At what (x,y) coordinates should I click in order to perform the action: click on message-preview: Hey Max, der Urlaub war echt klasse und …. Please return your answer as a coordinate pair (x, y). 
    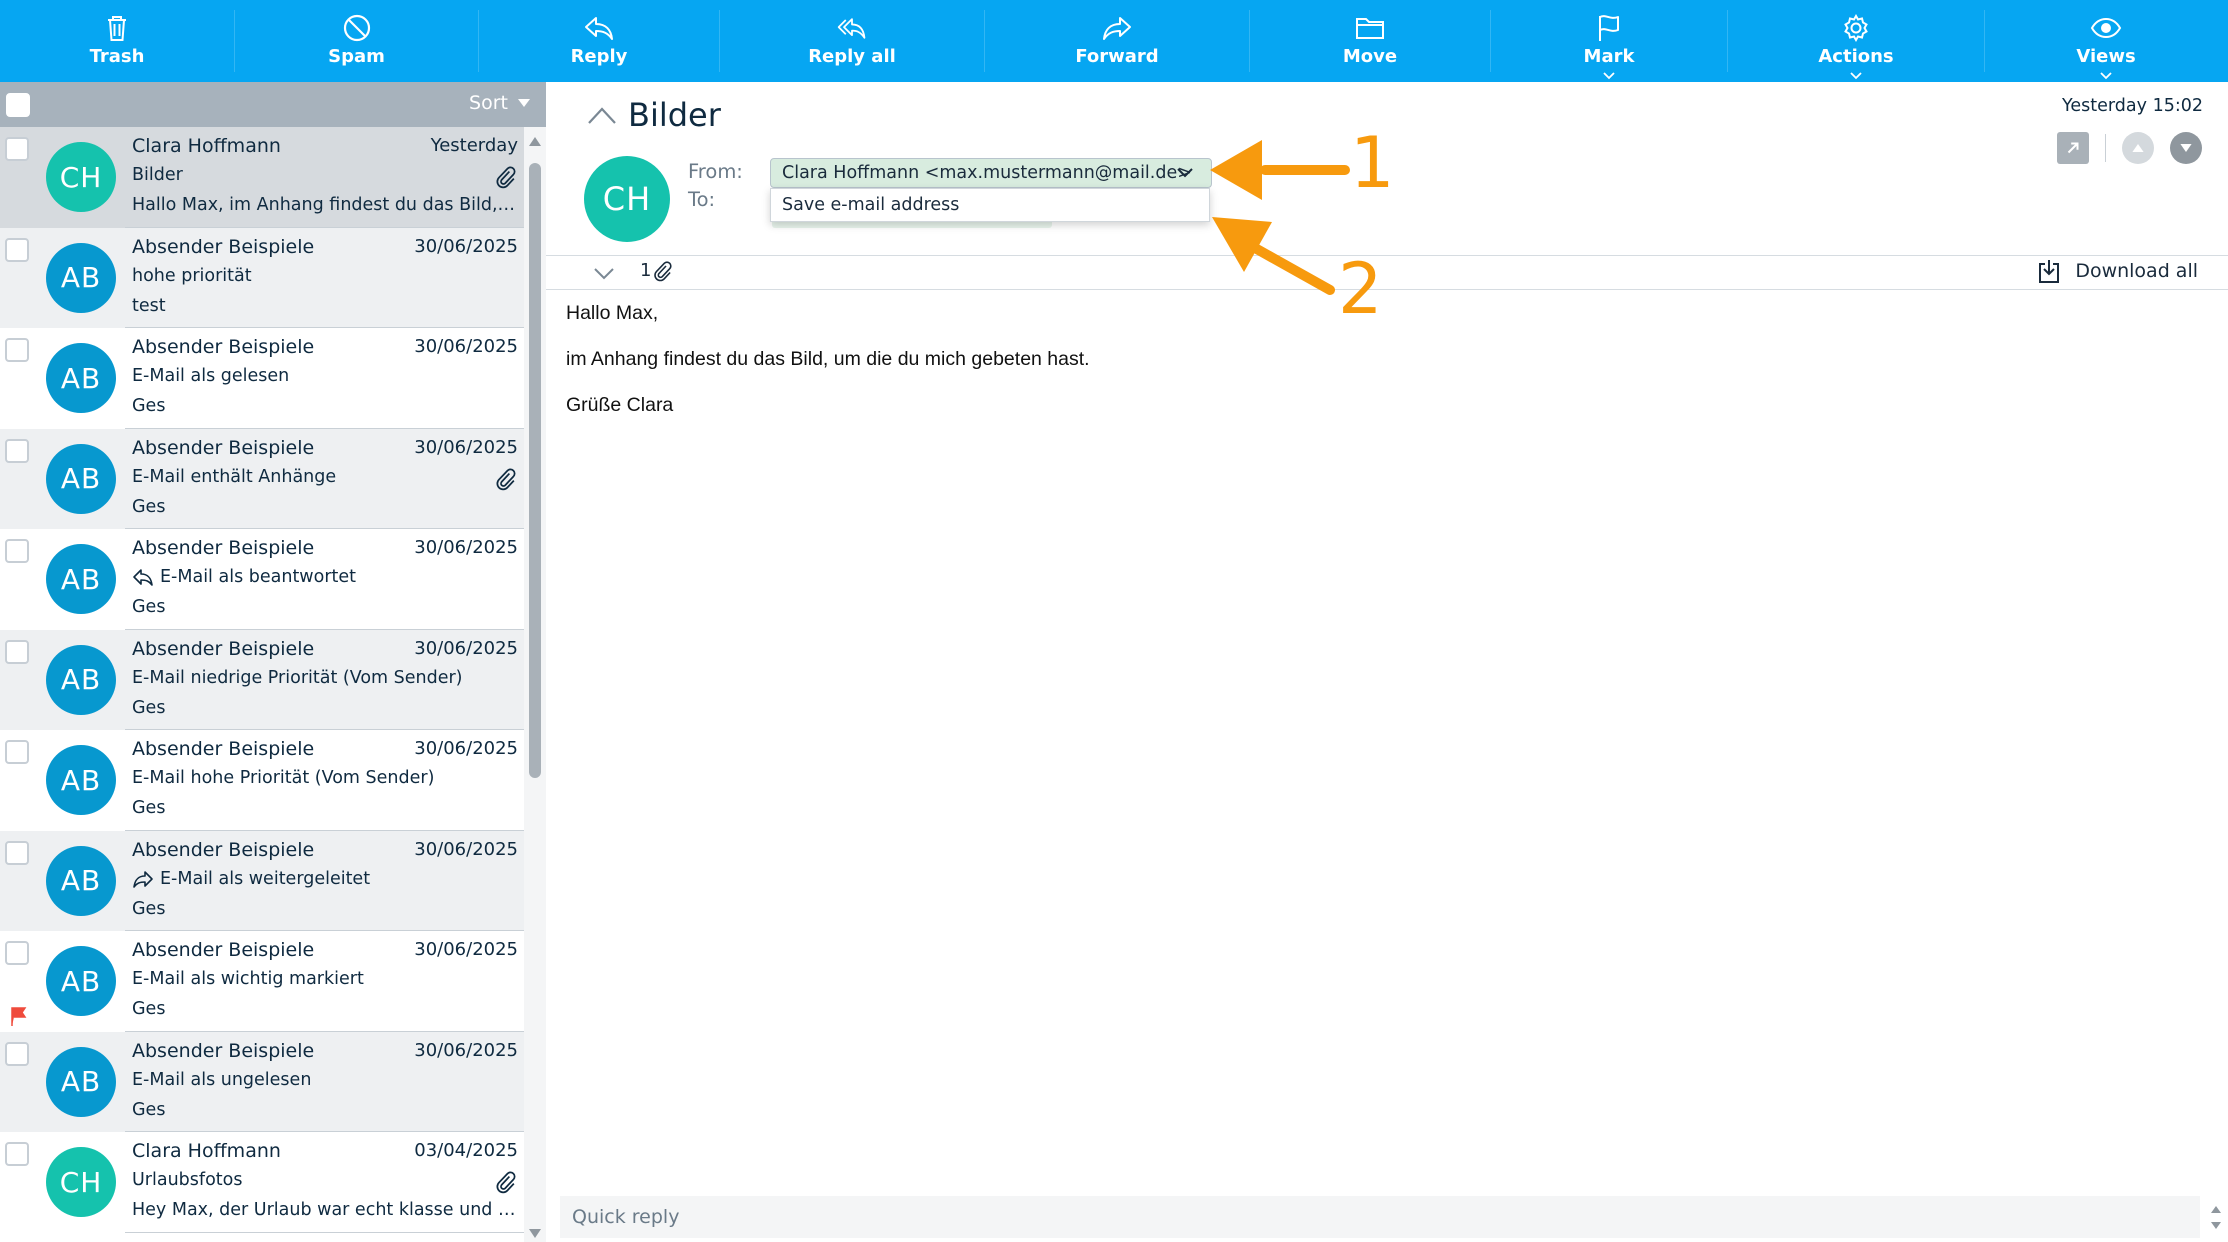
    Looking at the image, I should click on (324, 1210).